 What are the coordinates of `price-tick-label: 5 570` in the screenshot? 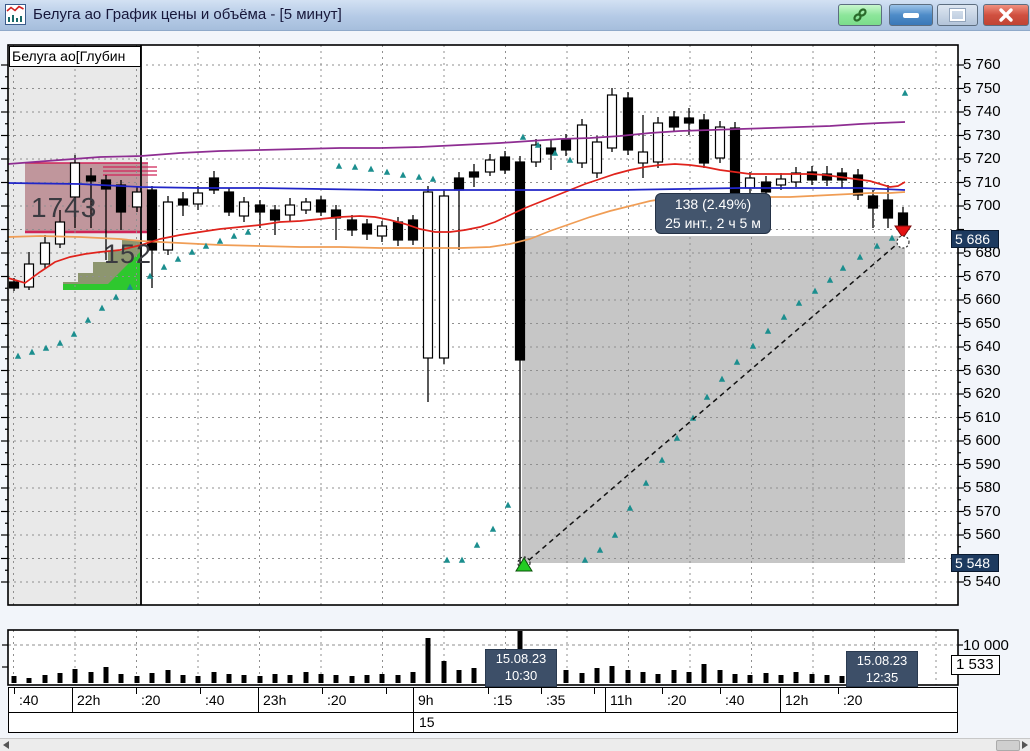 It's located at (982, 511).